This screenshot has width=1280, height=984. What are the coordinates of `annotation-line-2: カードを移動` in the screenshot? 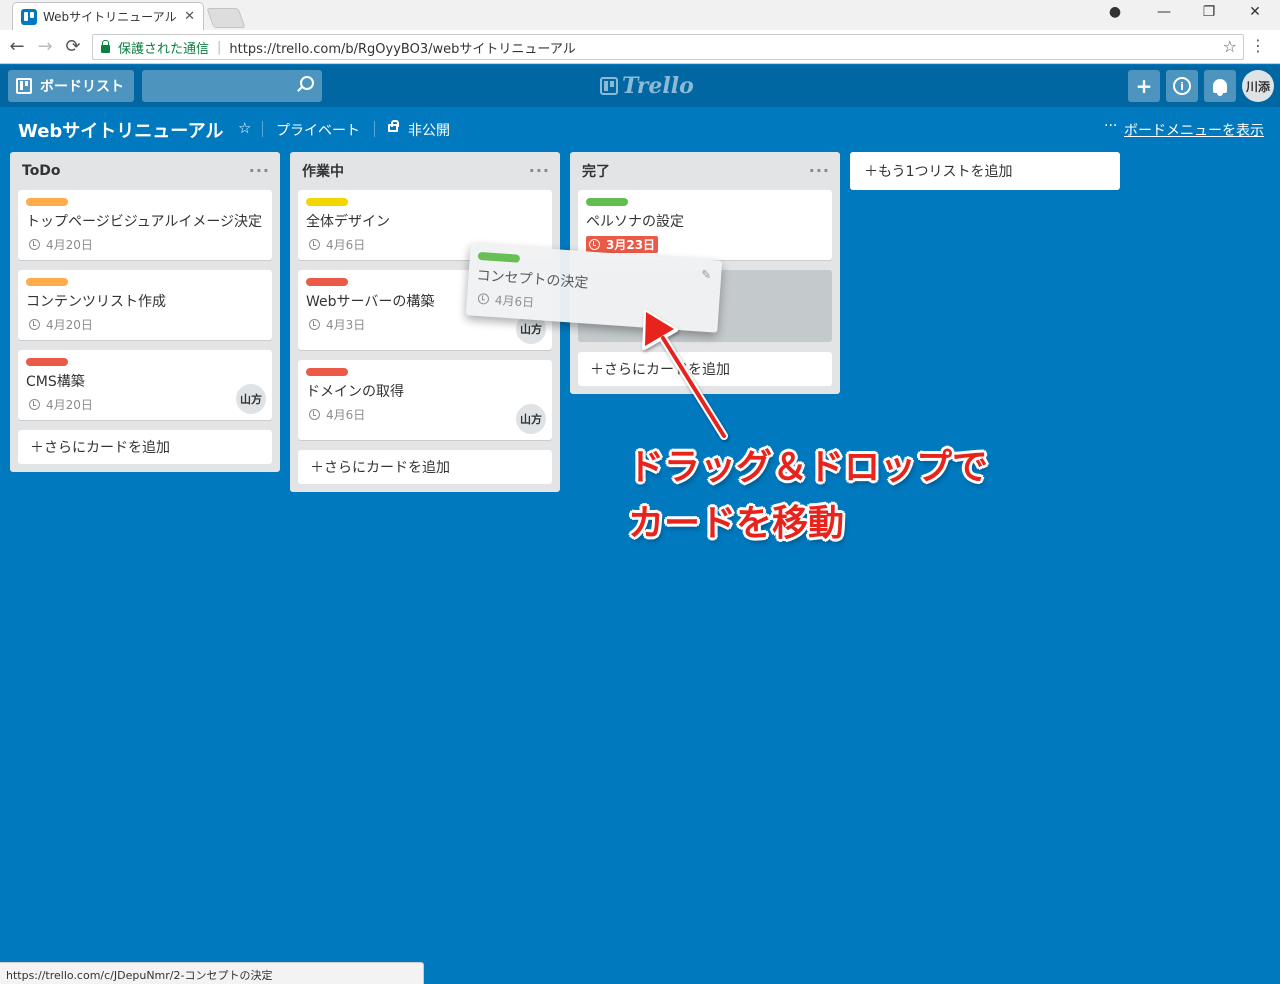 It's located at (736, 523).